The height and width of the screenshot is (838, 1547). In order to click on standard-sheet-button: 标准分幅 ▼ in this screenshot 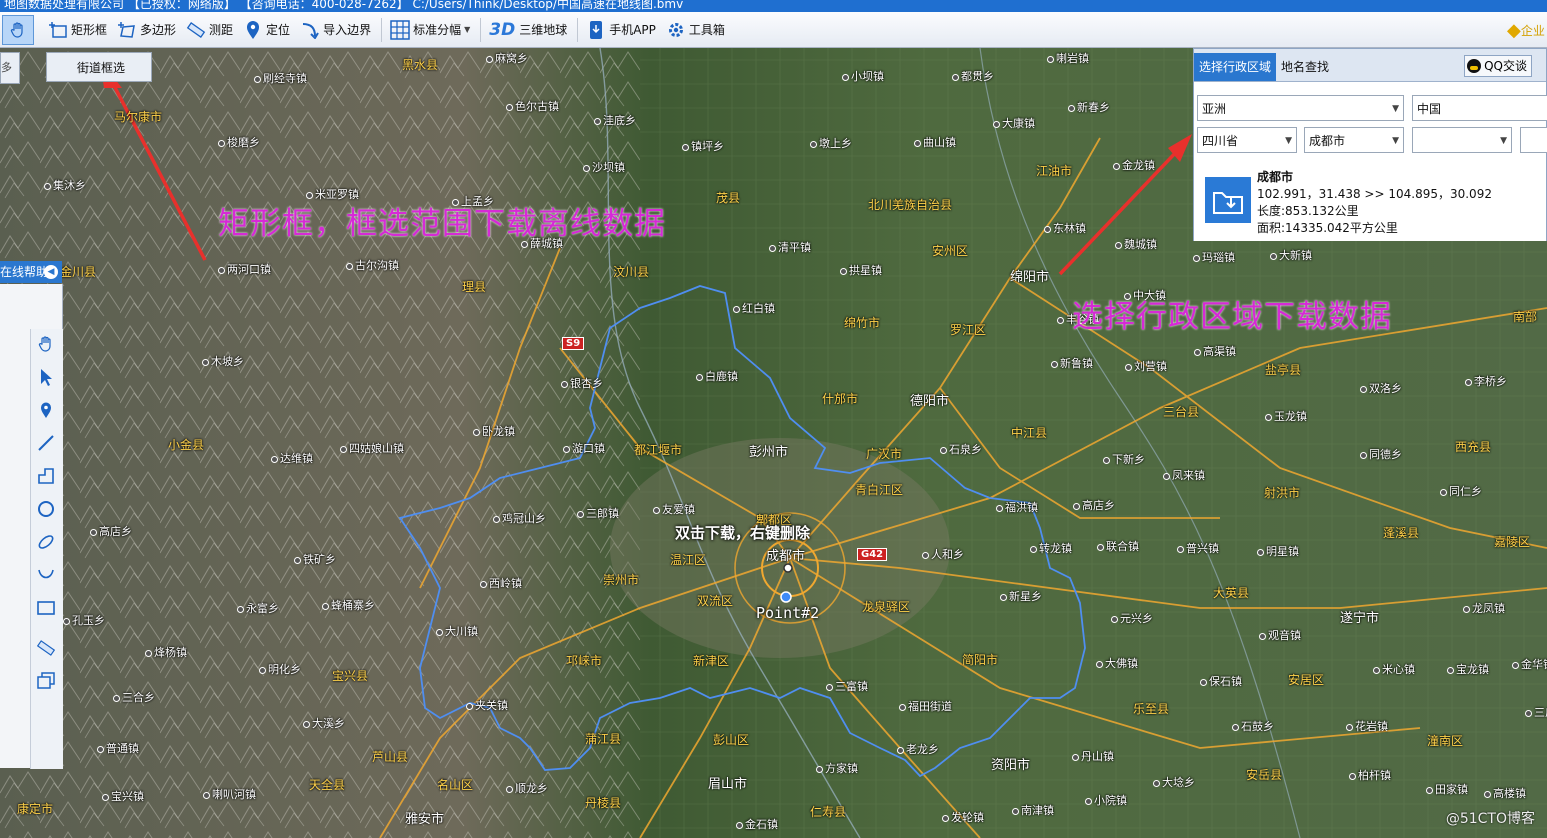, I will do `click(431, 30)`.